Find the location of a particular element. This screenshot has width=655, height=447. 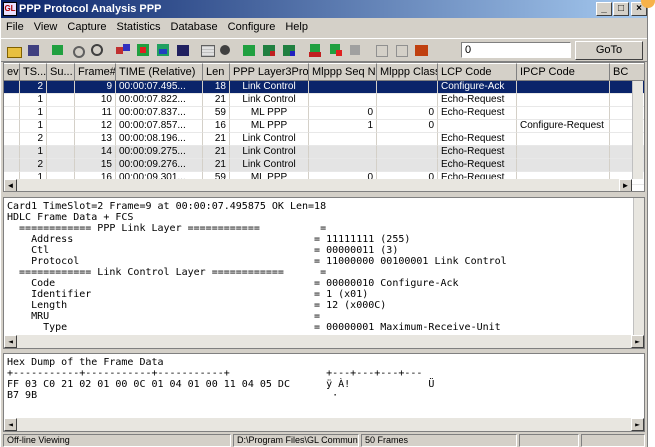

hex-scroll-left-button: ◄ is located at coordinates (10, 424).